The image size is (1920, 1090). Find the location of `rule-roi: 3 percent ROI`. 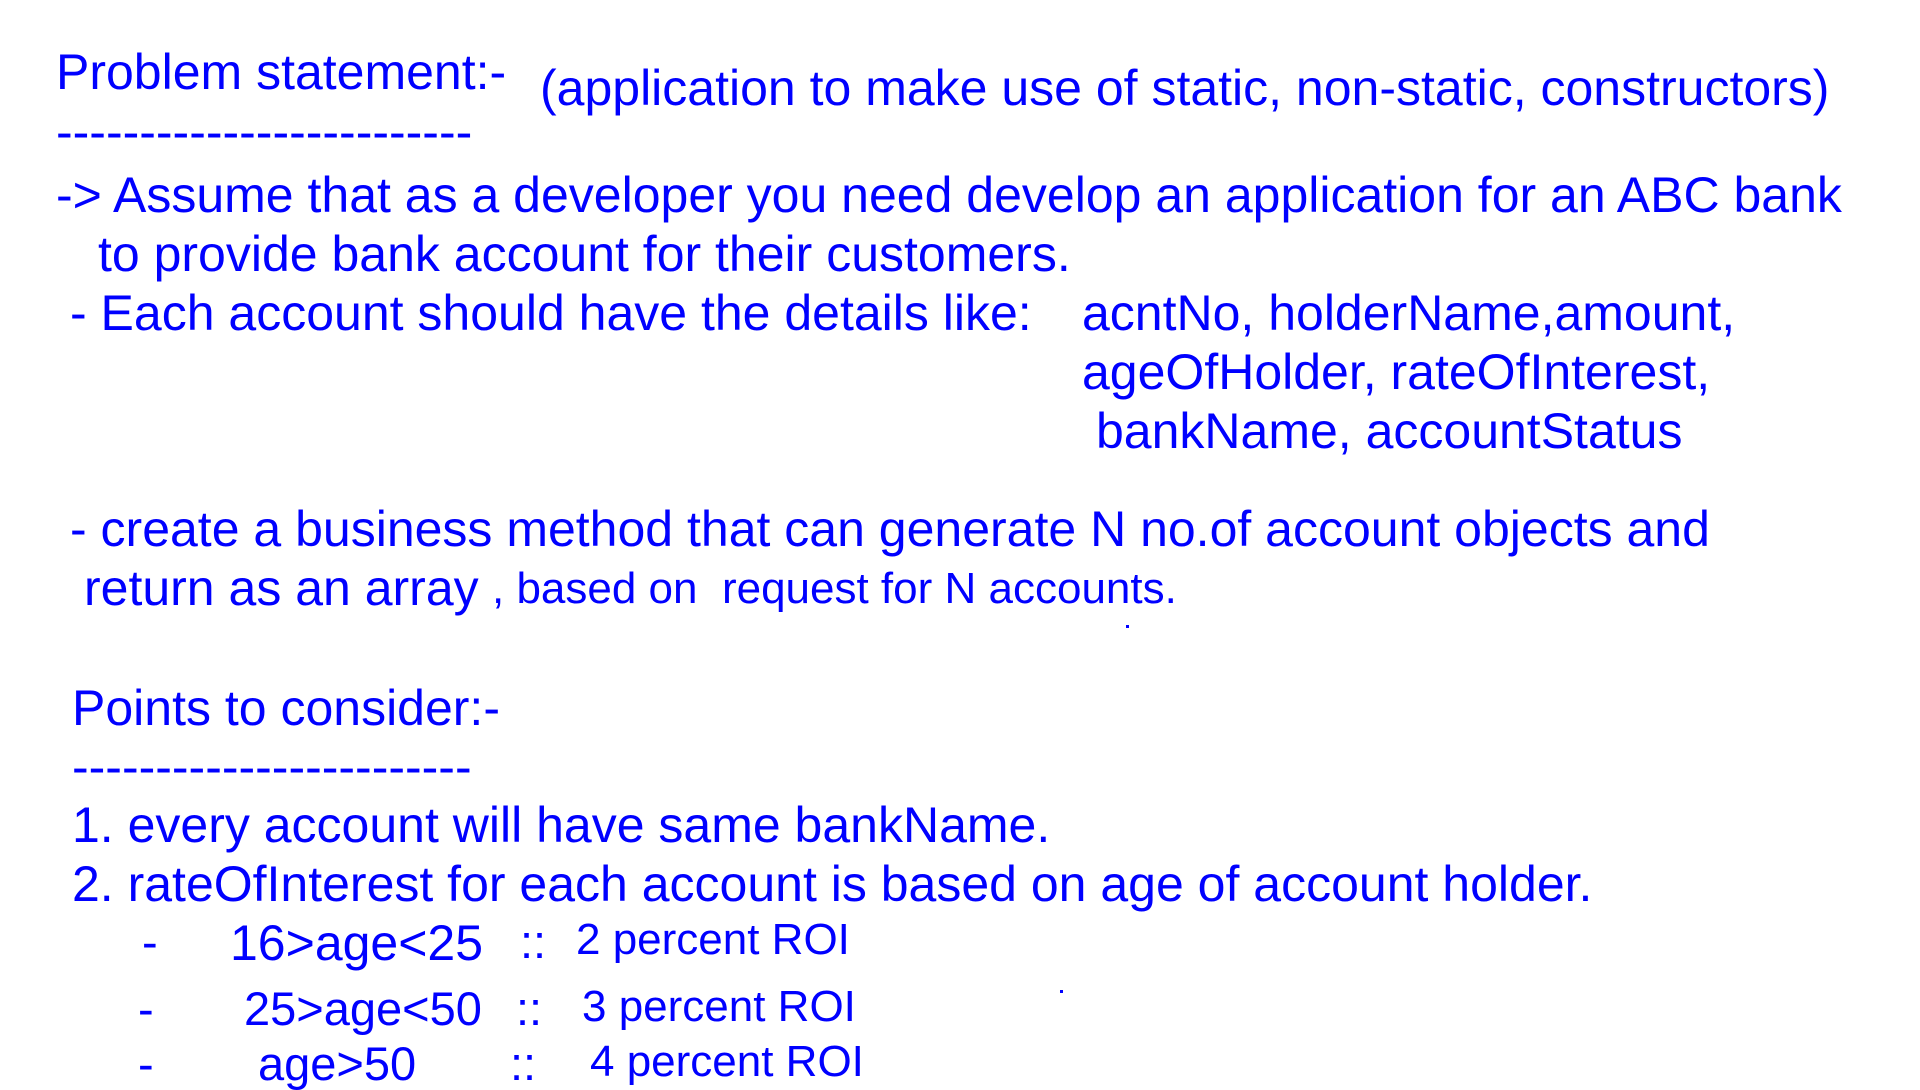

rule-roi: 3 percent ROI is located at coordinates (719, 1006).